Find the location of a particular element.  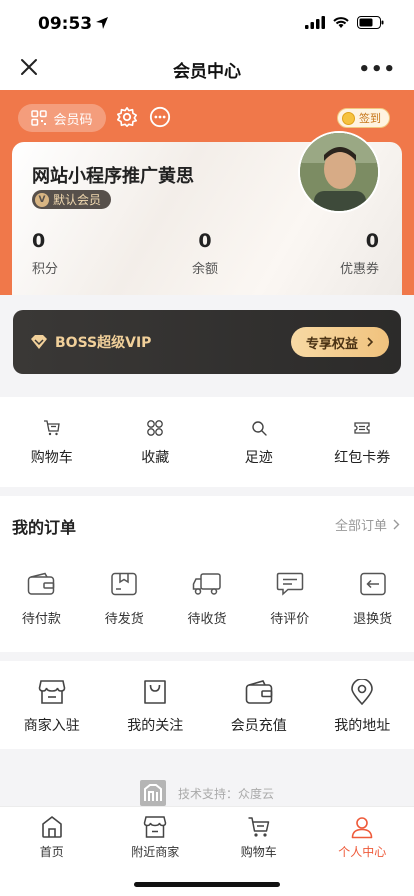

order-returns: 退换货 is located at coordinates (372, 599).